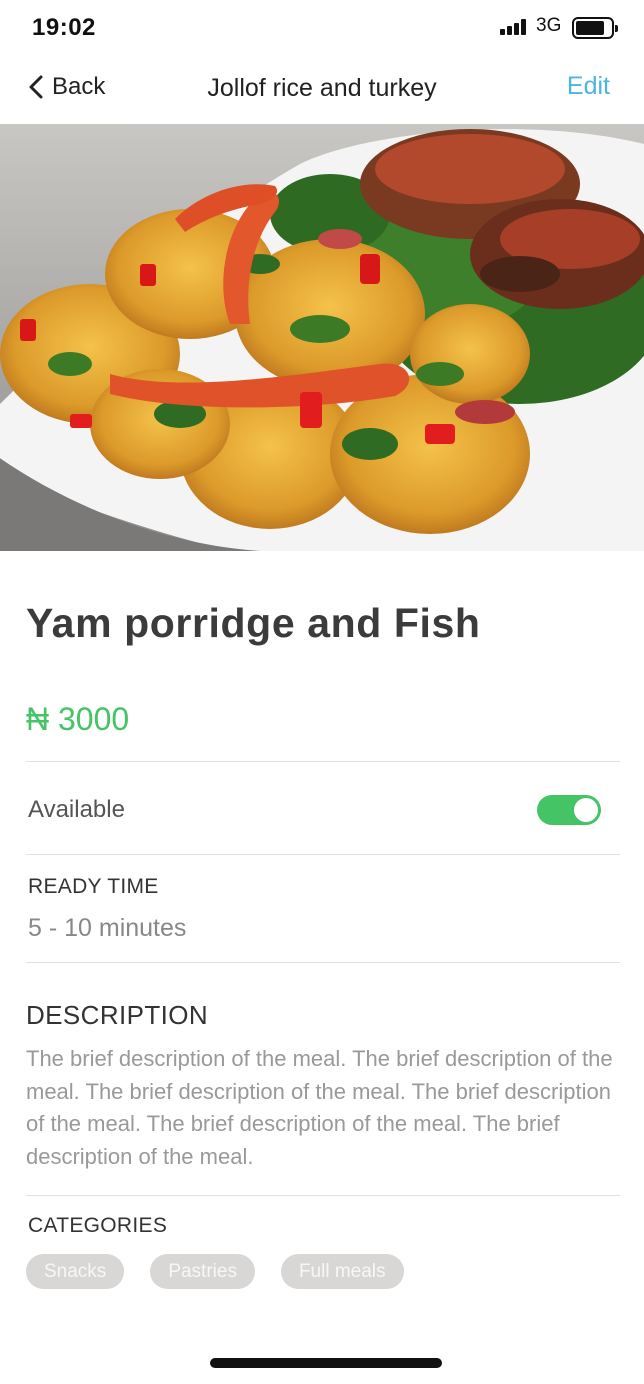 The width and height of the screenshot is (644, 1384). I want to click on meal-name: Yam porridge and Fish, so click(253, 623).